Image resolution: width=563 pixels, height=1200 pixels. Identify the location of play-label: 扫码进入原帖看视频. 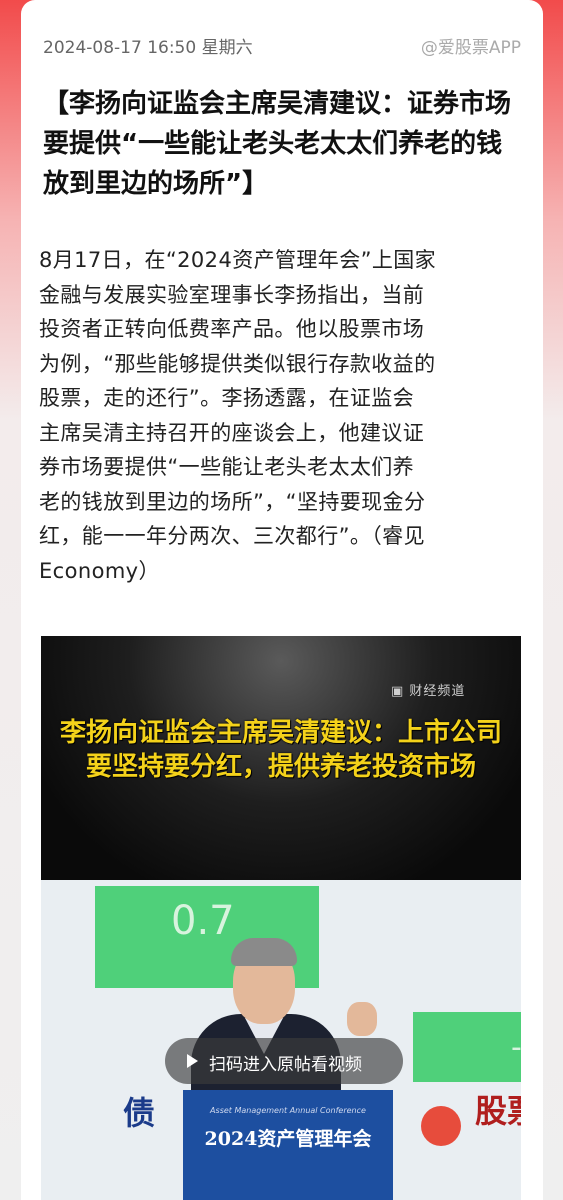
(285, 1065).